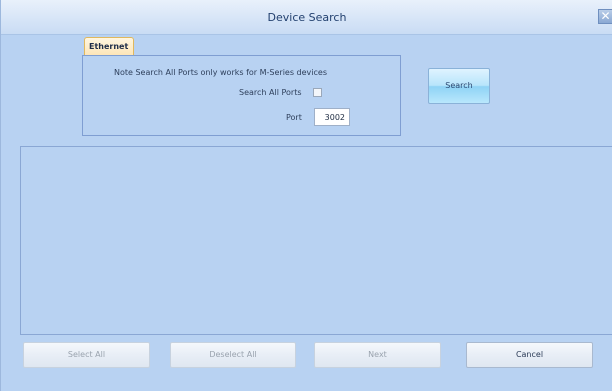 This screenshot has height=391, width=612. What do you see at coordinates (233, 355) in the screenshot?
I see `deselect-all-button: Deselect All` at bounding box center [233, 355].